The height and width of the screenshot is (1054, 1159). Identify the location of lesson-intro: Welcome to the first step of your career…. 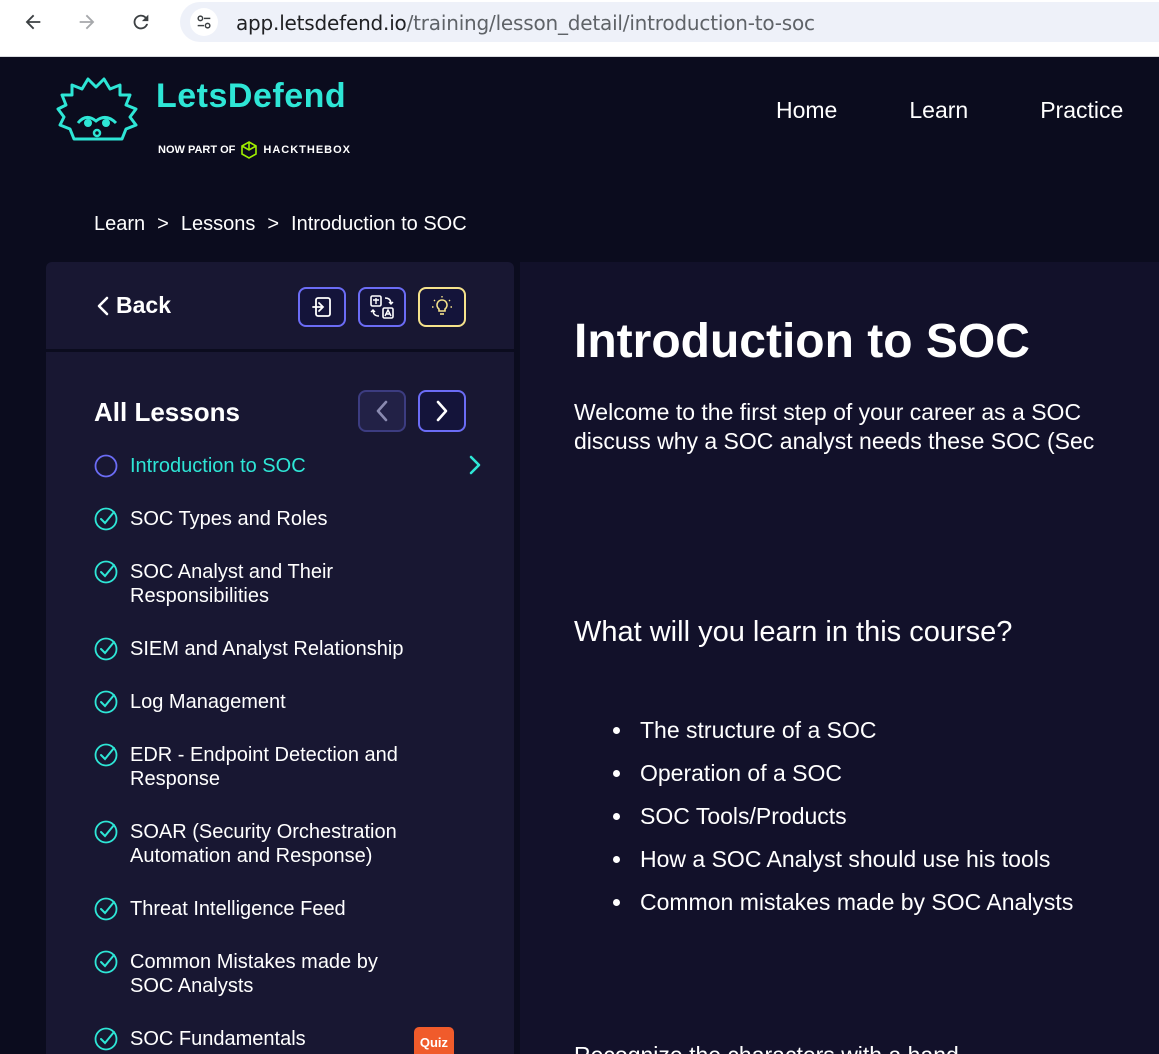
(866, 427).